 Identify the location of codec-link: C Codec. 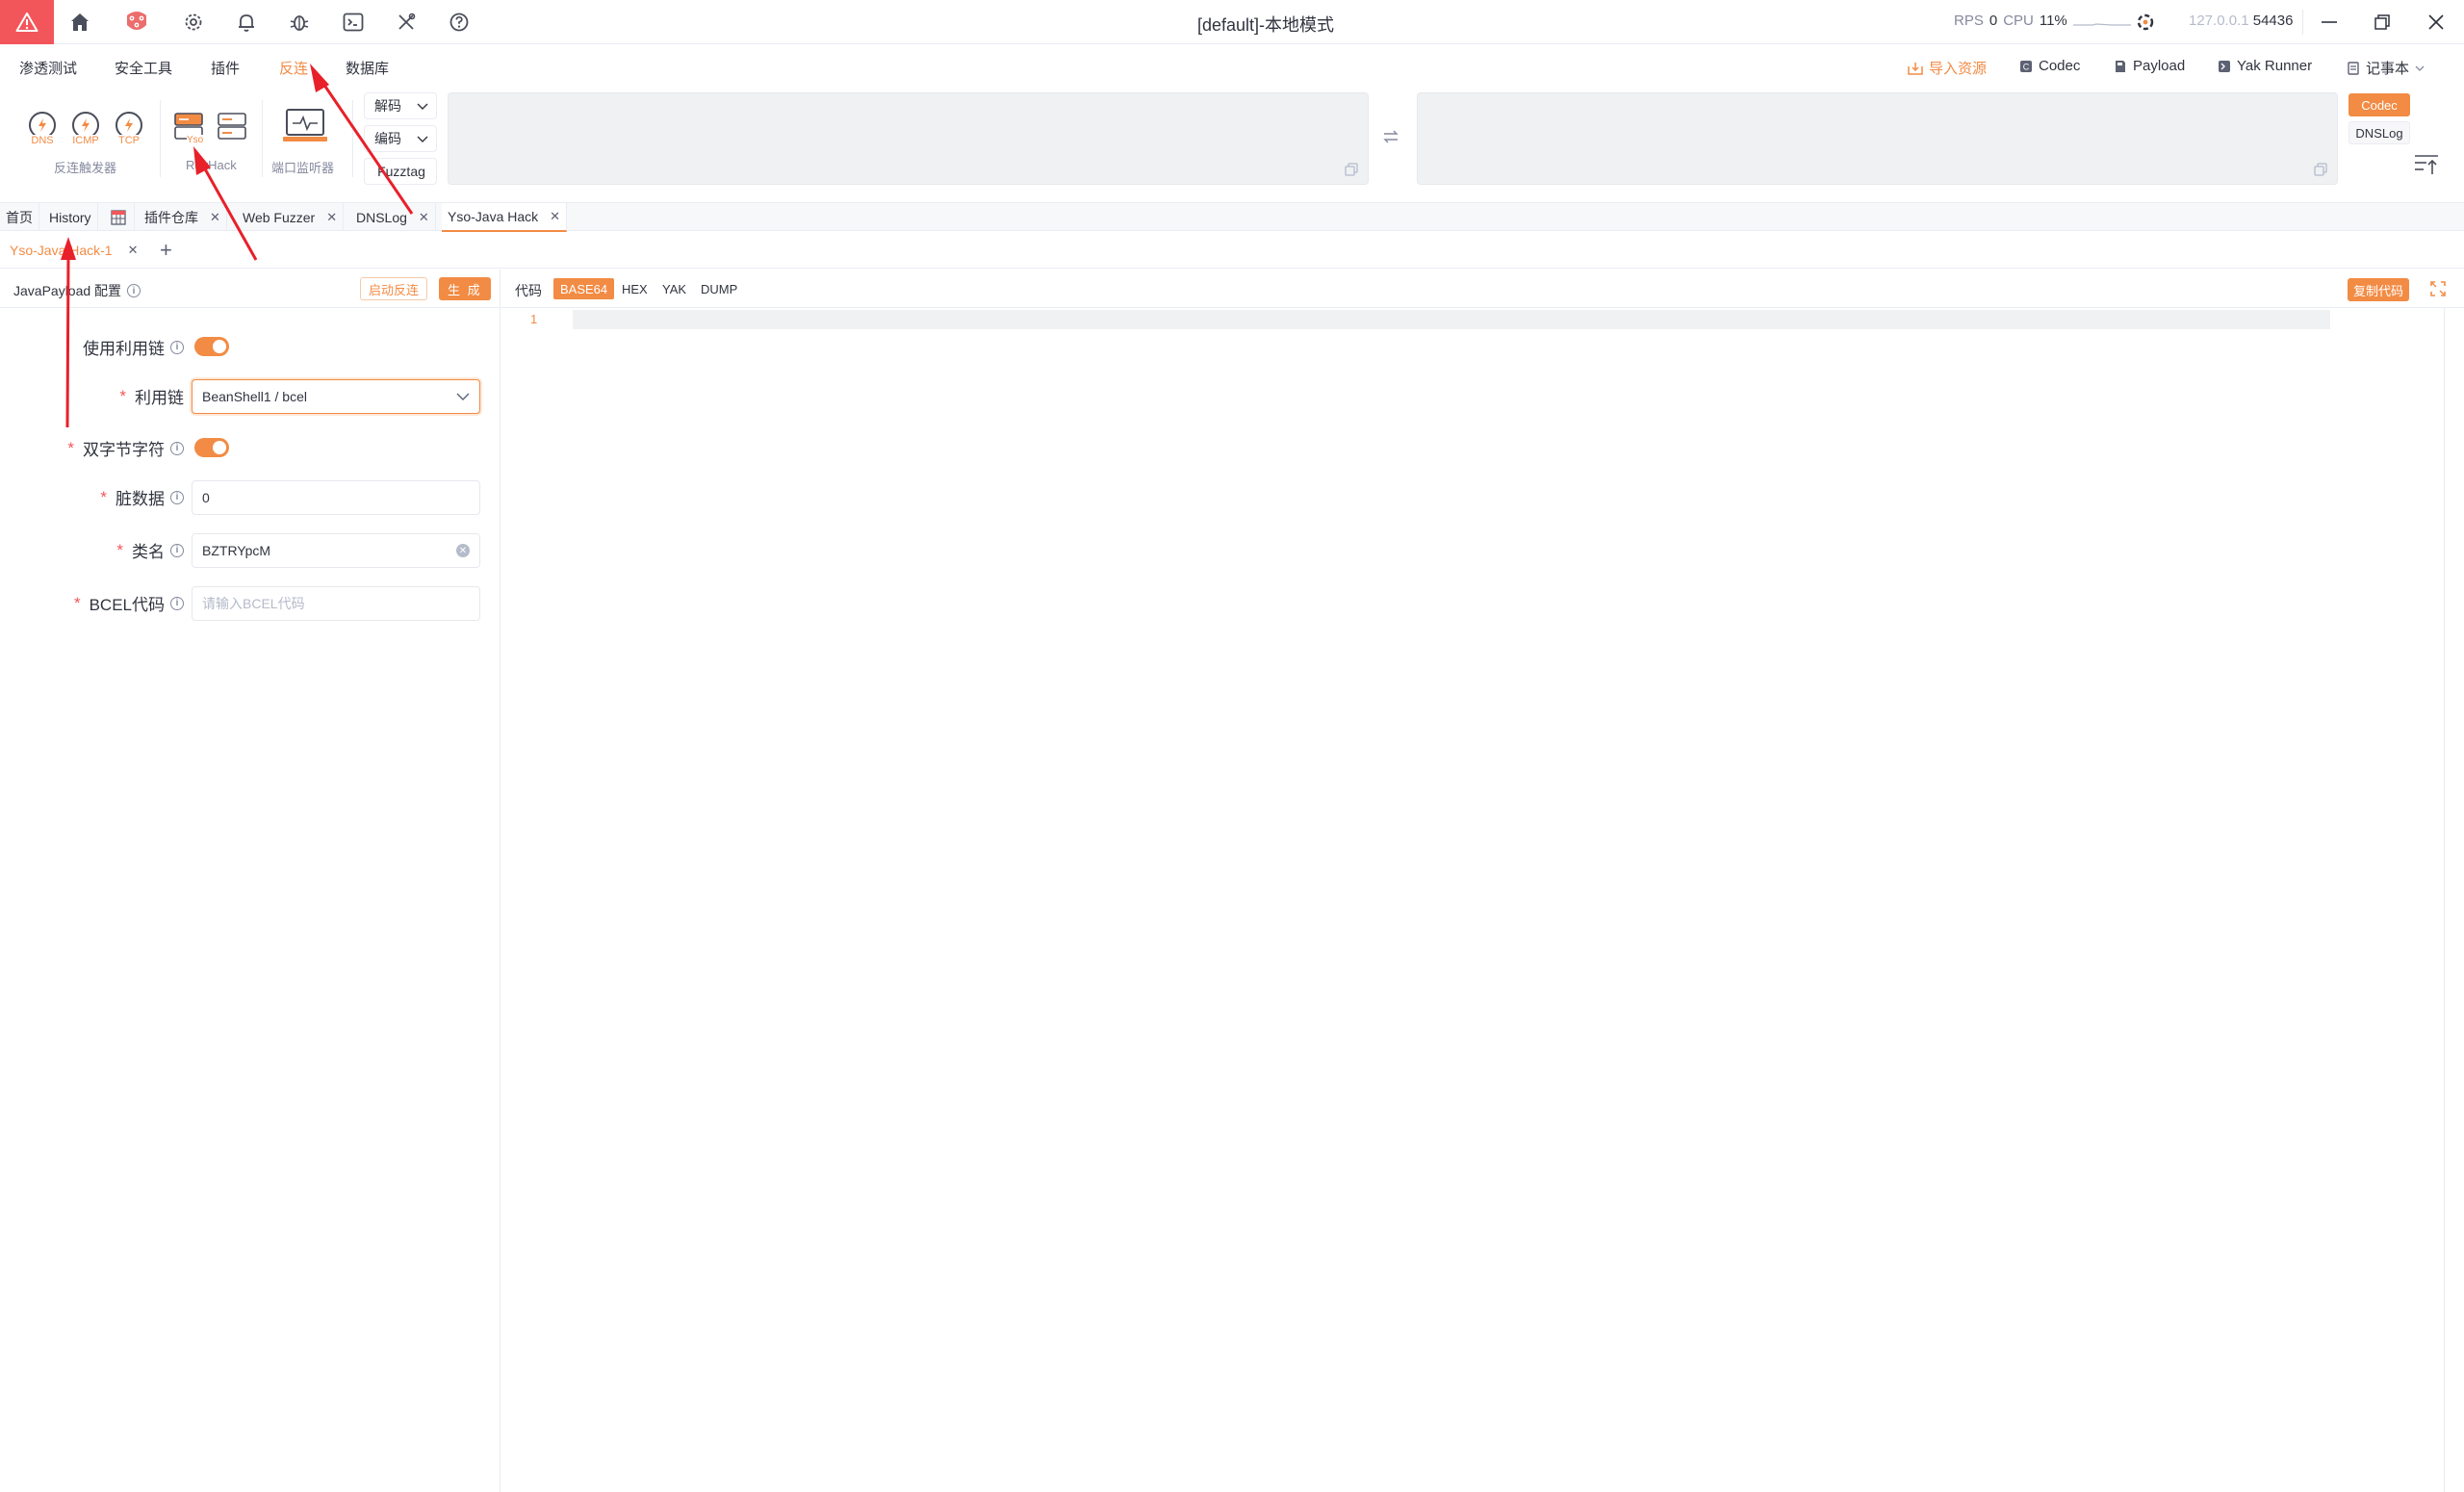
(2049, 66).